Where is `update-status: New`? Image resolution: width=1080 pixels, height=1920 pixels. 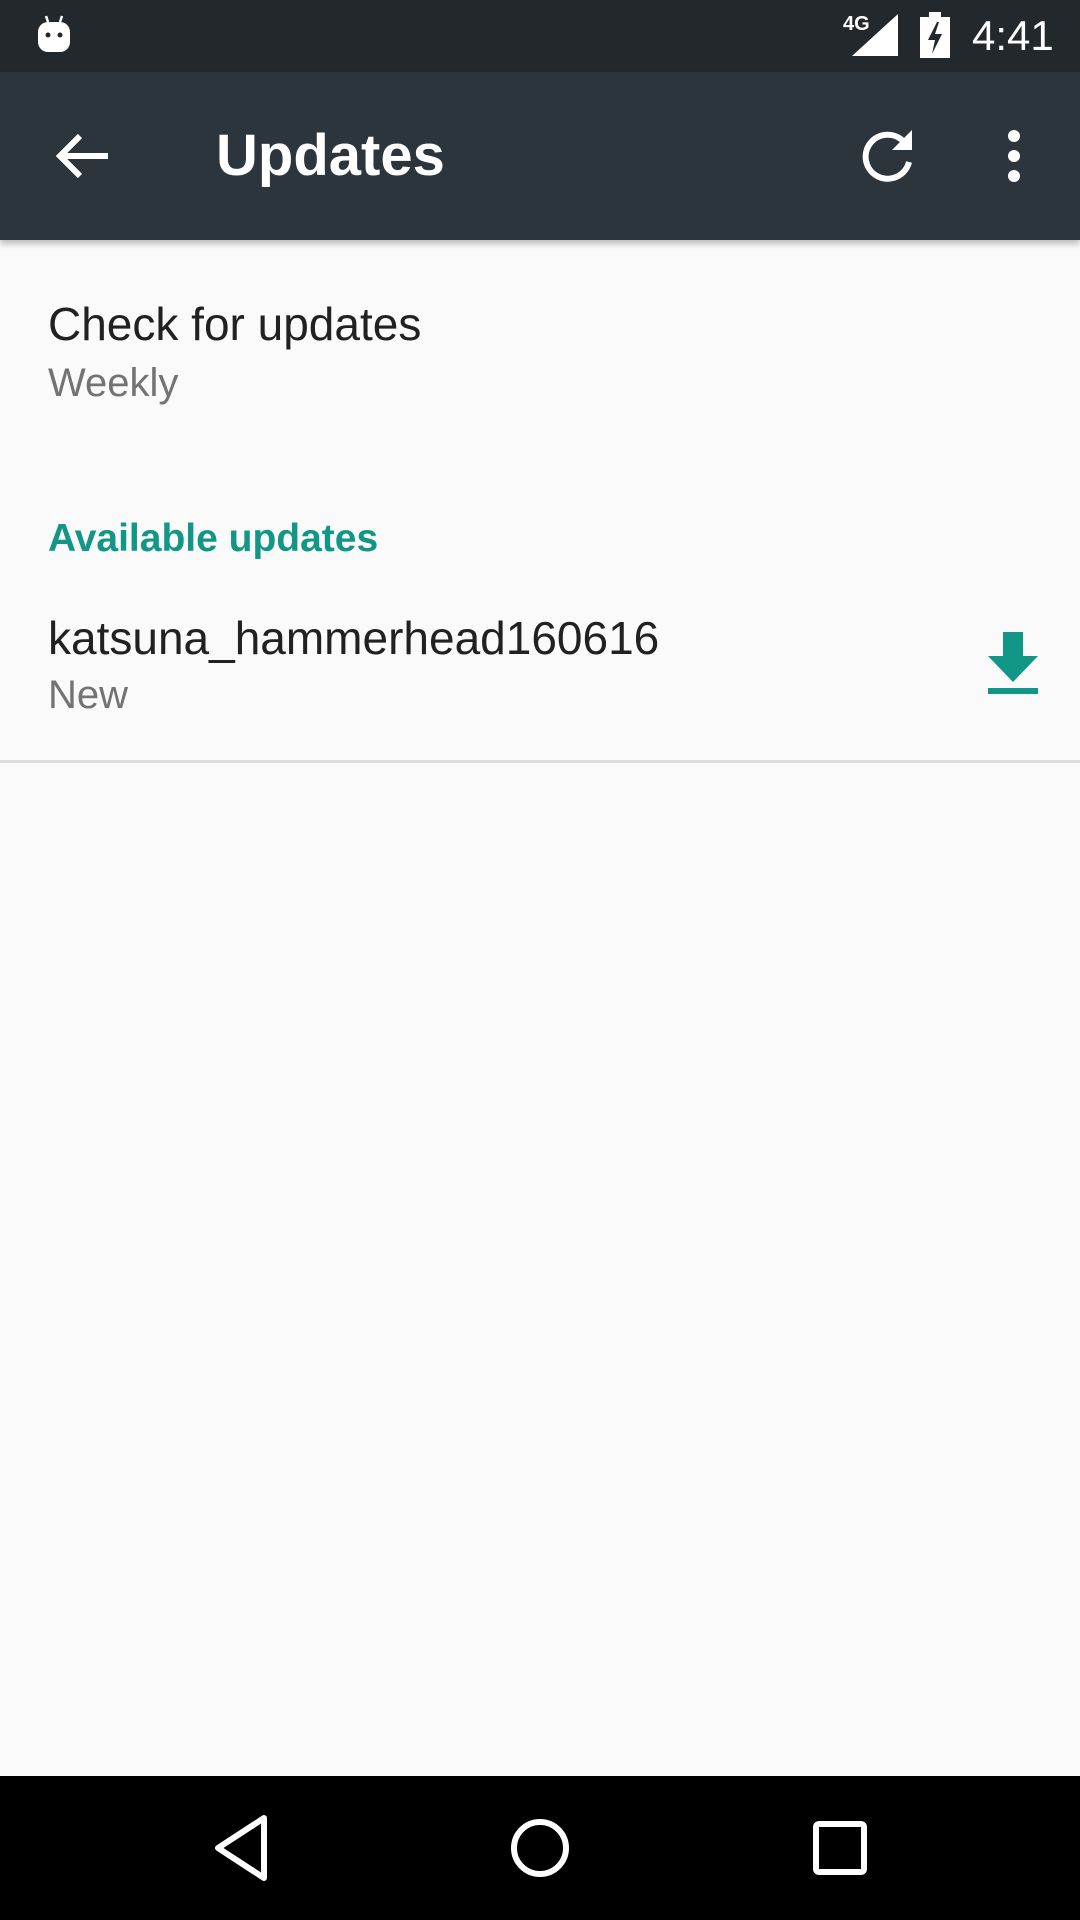
update-status: New is located at coordinates (88, 695).